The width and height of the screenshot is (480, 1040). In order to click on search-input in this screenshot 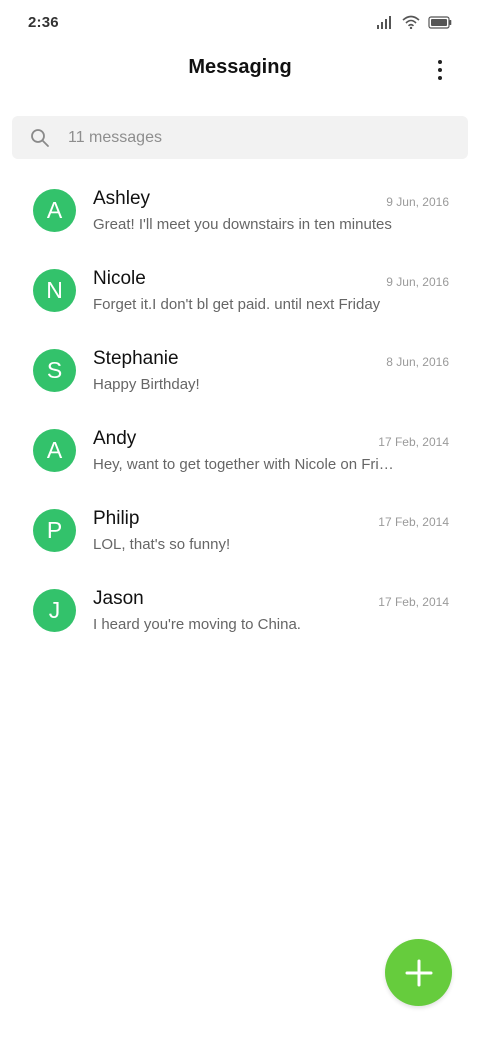, I will do `click(248, 137)`.